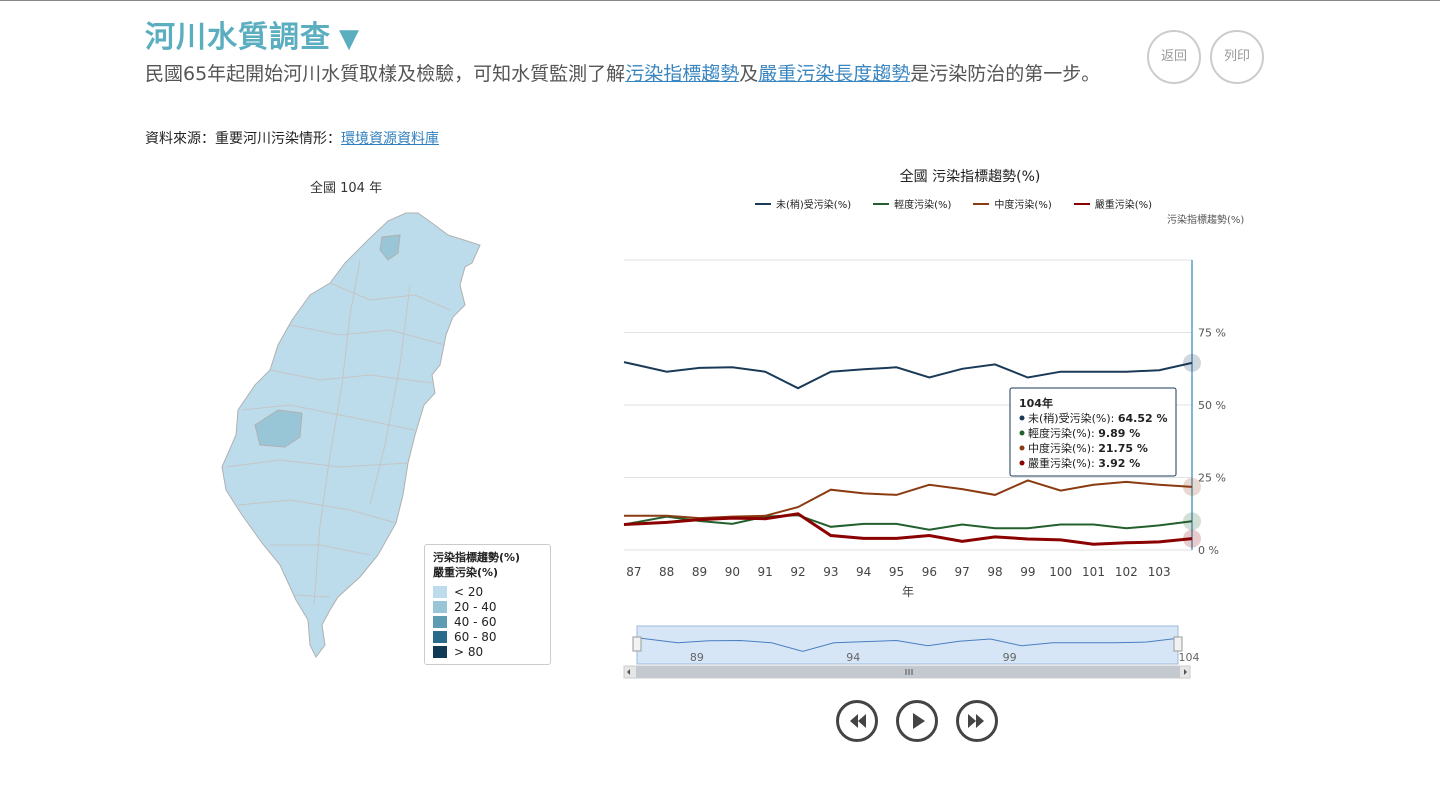  Describe the element at coordinates (475, 621) in the screenshot. I see `legend-item-label: 40 - 60` at that location.